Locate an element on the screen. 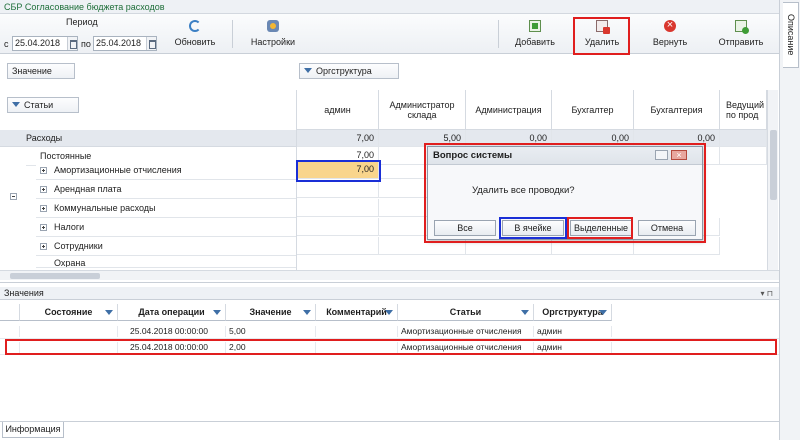 This screenshot has width=800, height=440. refresh-button: Обновить is located at coordinates (195, 34).